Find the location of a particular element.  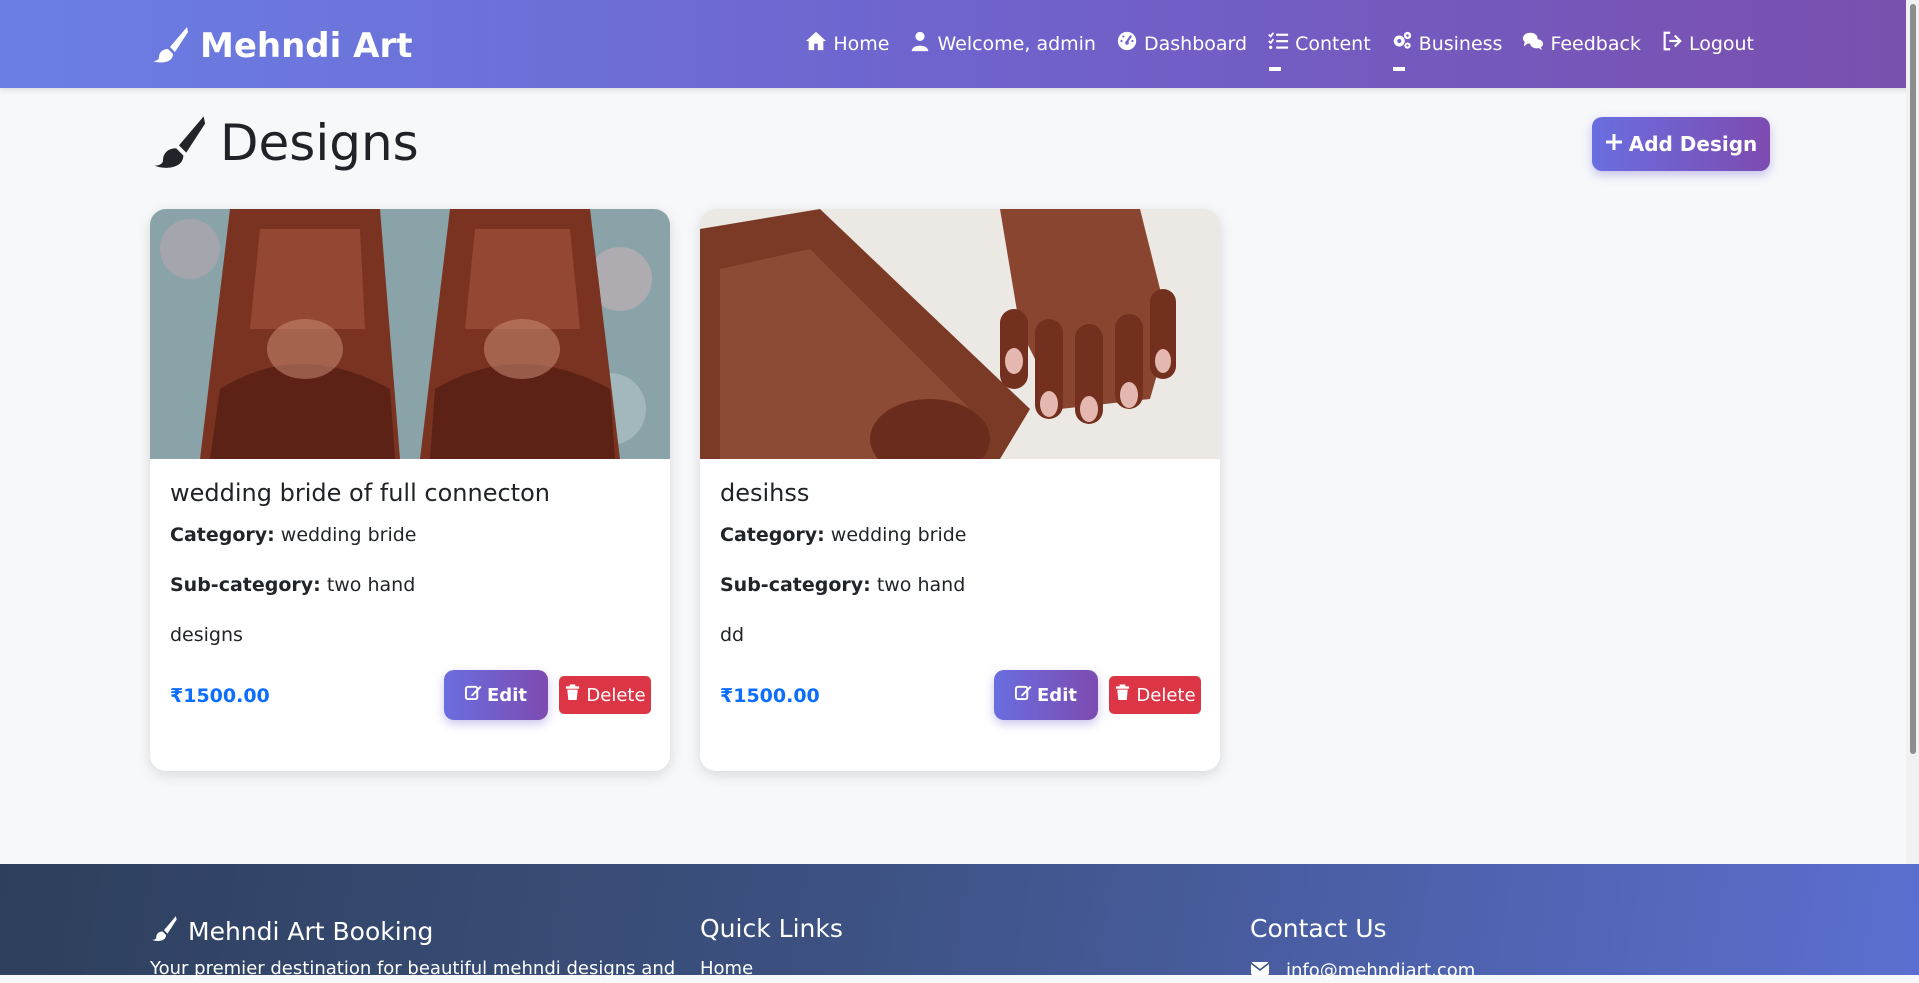

nav-business-label: Business is located at coordinates (1460, 43).